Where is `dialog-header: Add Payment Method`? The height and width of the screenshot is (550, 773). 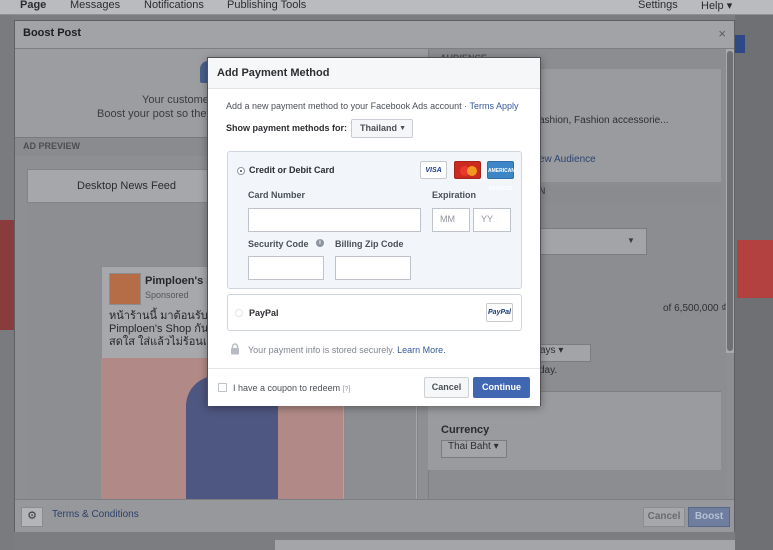
dialog-header: Add Payment Method is located at coordinates (374, 73).